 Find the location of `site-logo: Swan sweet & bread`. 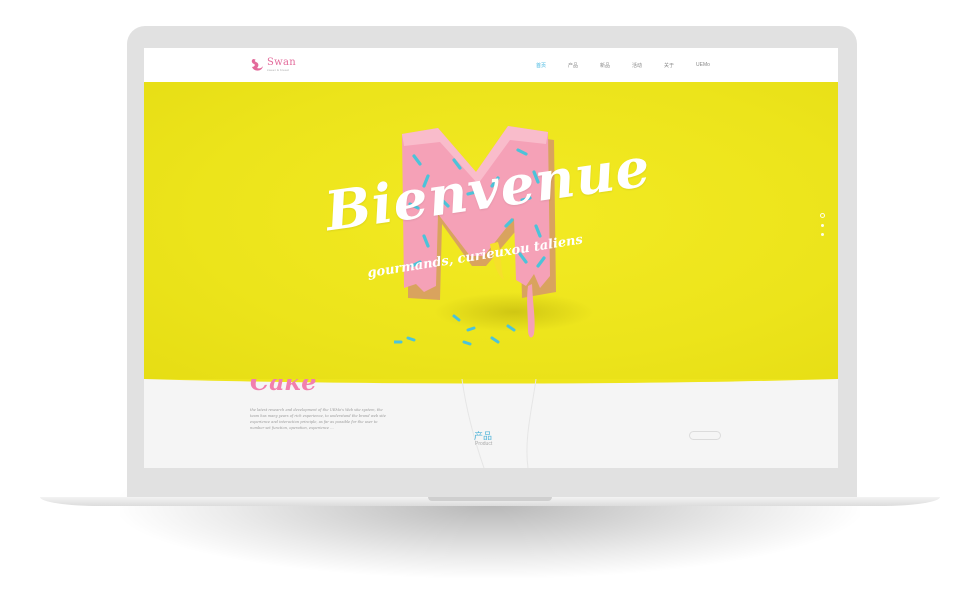

site-logo: Swan sweet & bread is located at coordinates (273, 65).